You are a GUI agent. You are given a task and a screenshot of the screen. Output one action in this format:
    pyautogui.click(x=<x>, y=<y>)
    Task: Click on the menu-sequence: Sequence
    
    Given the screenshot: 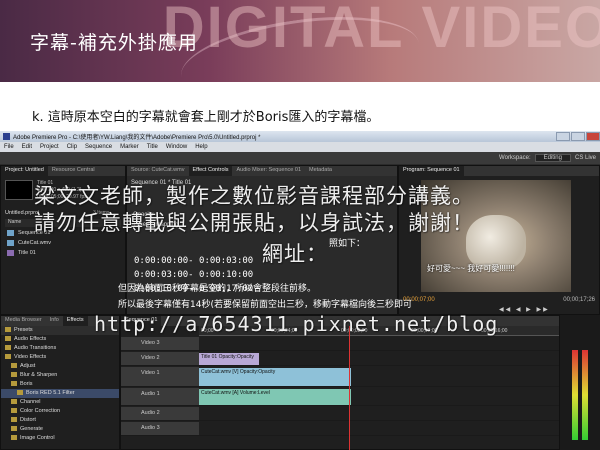 What is the action you would take?
    pyautogui.click(x=98, y=147)
    